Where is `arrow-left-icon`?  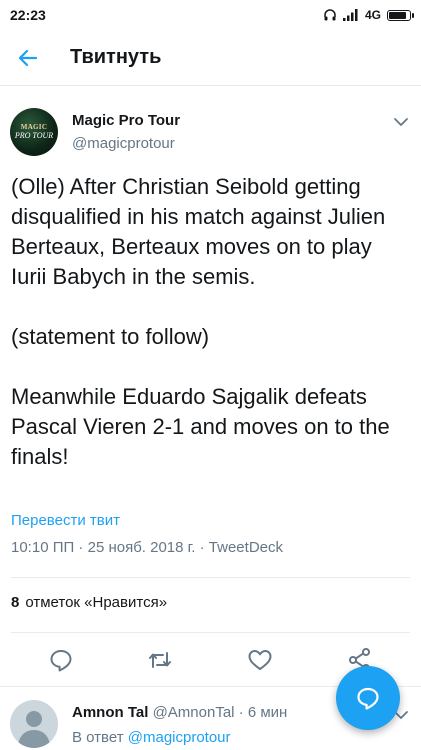
arrow-left-icon is located at coordinates (28, 57).